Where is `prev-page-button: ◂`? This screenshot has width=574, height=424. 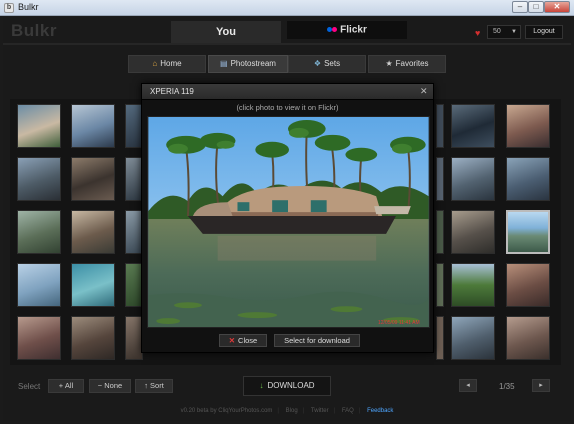
prev-page-button: ◂ is located at coordinates (468, 385).